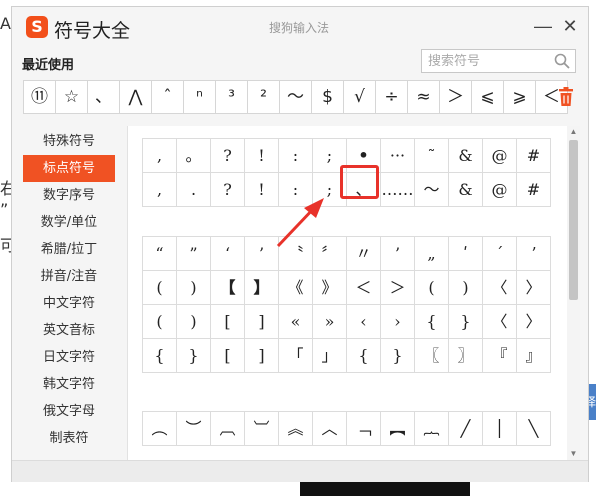 The width and height of the screenshot is (596, 496). Describe the element at coordinates (69, 141) in the screenshot. I see `sidebar-item: 特殊符号` at that location.